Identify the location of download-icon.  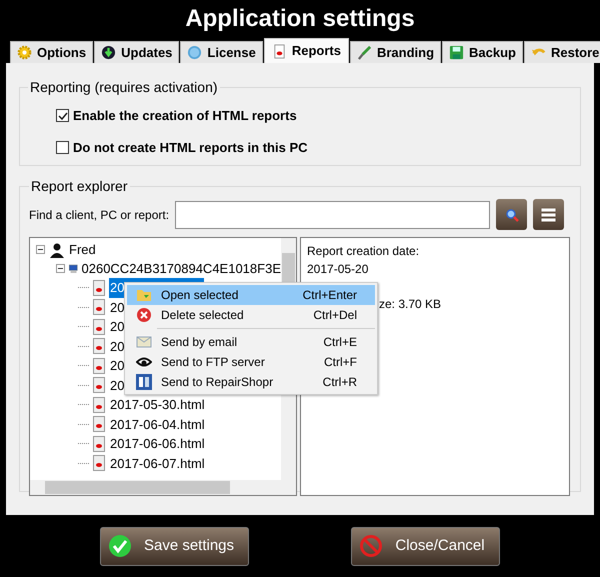
(108, 52).